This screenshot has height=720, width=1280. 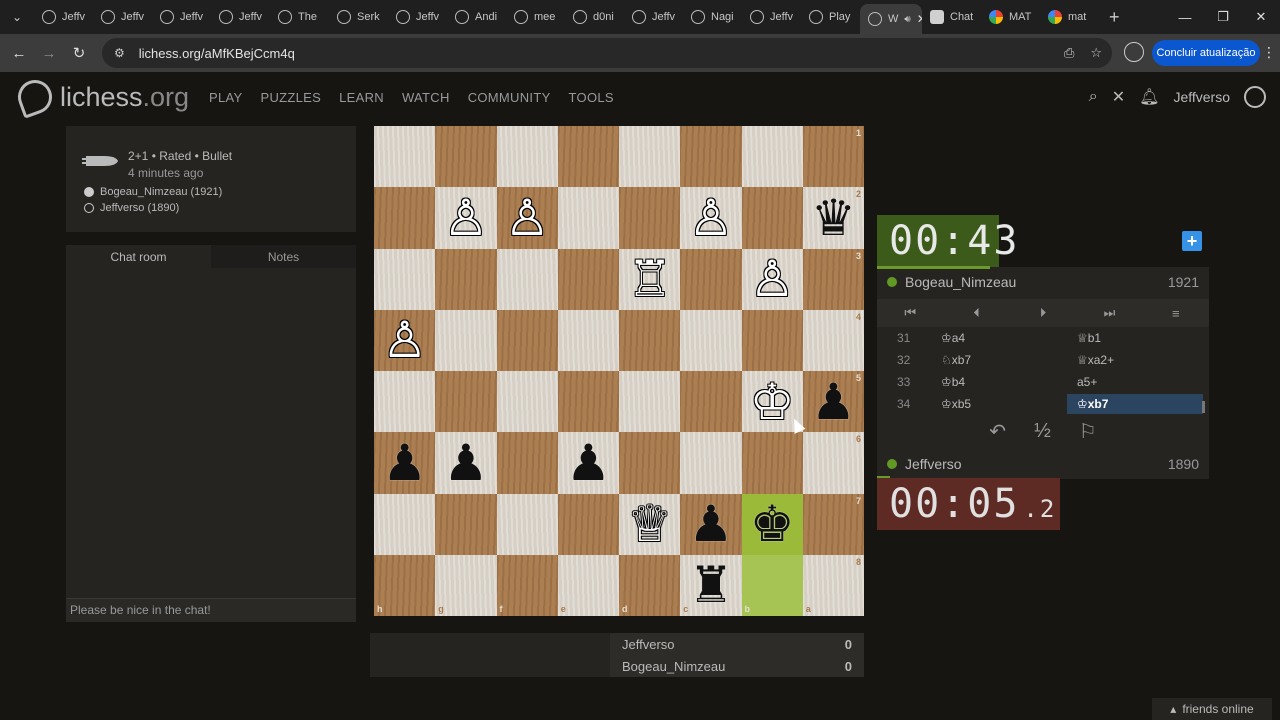 I want to click on nav-learn: LEARN, so click(x=361, y=97).